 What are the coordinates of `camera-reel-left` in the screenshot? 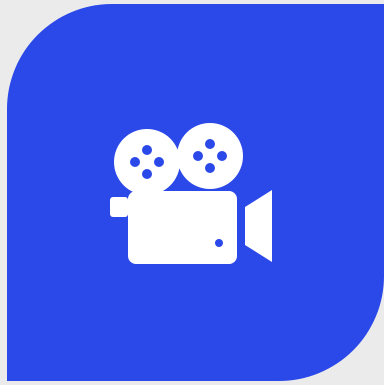 It's located at (147, 162).